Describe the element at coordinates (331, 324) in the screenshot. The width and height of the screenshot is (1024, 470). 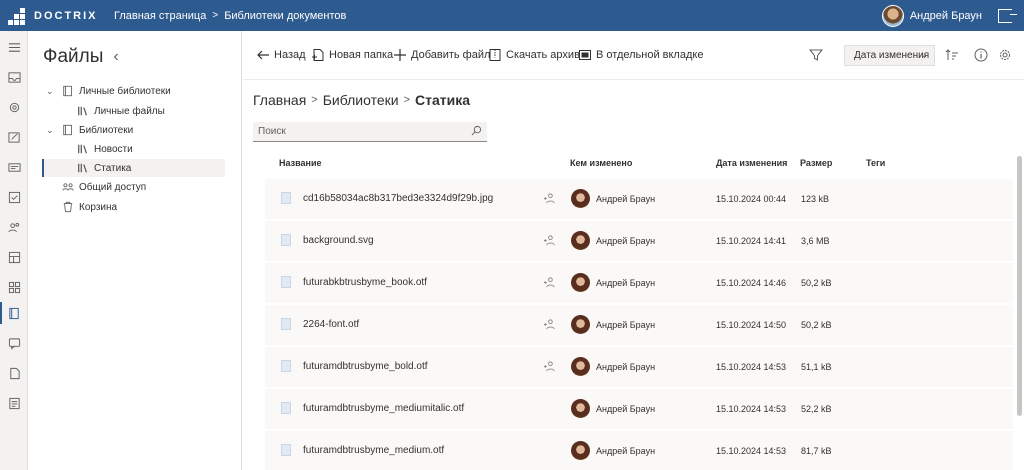
I see `file-name: 2264-font.otf` at that location.